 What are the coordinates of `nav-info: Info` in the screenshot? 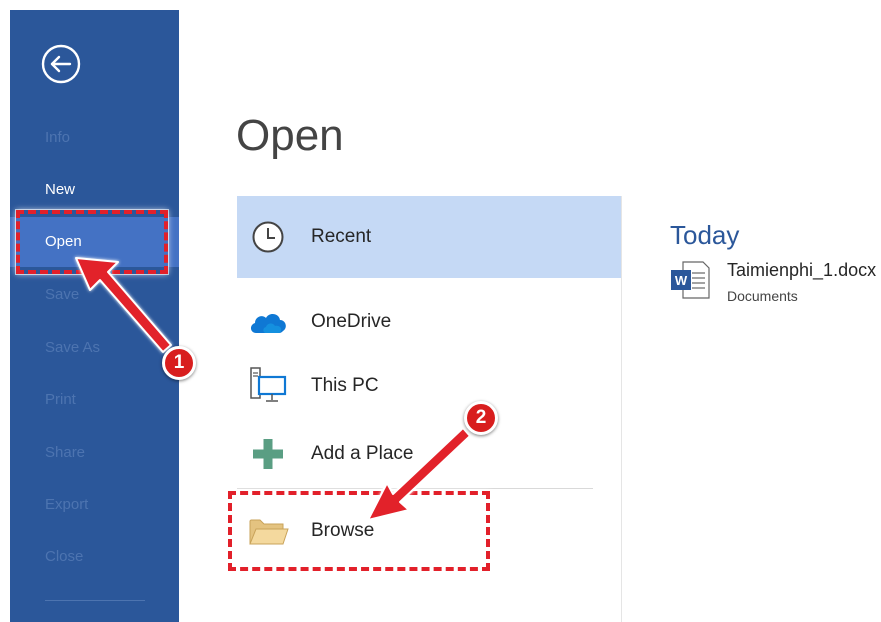 It's located at (94, 138).